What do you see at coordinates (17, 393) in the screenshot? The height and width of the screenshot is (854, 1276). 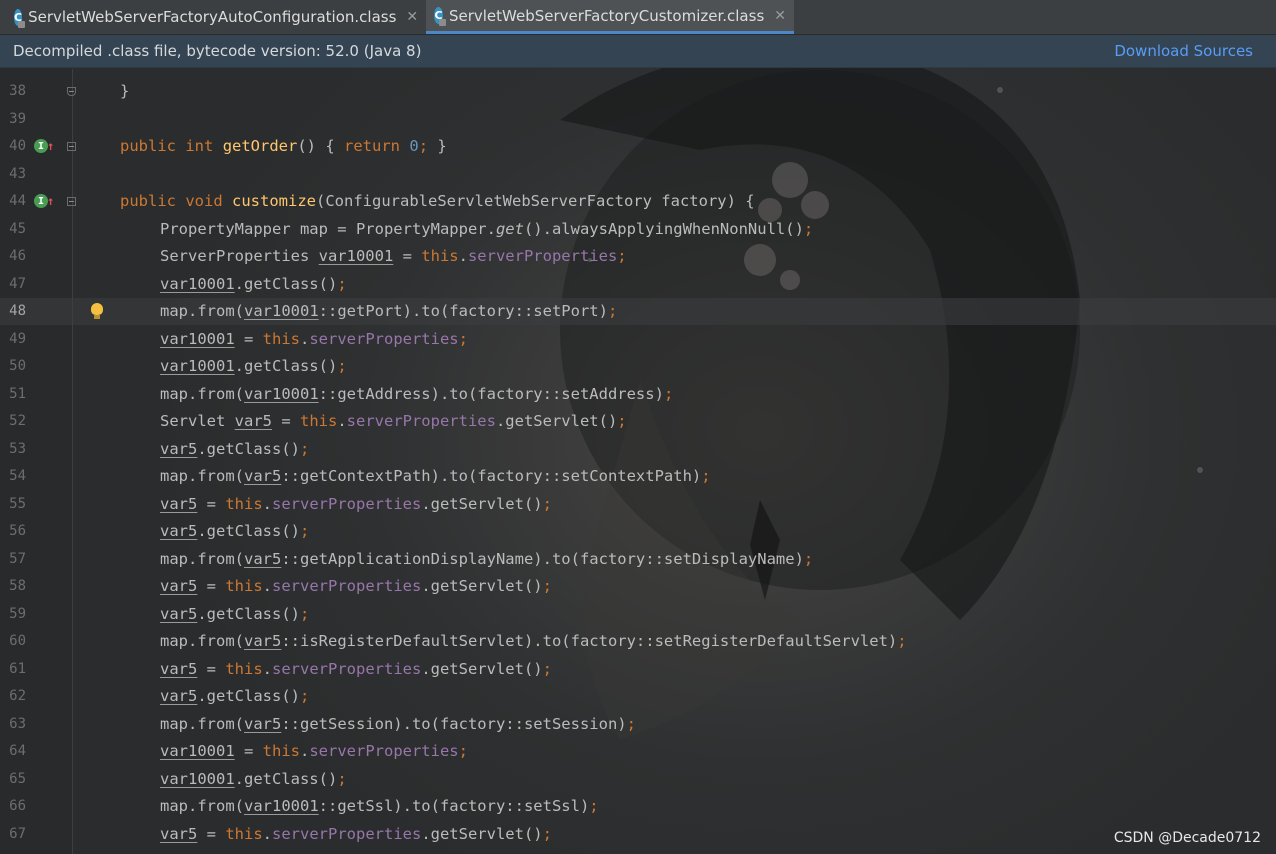 I see `line-number: 51` at bounding box center [17, 393].